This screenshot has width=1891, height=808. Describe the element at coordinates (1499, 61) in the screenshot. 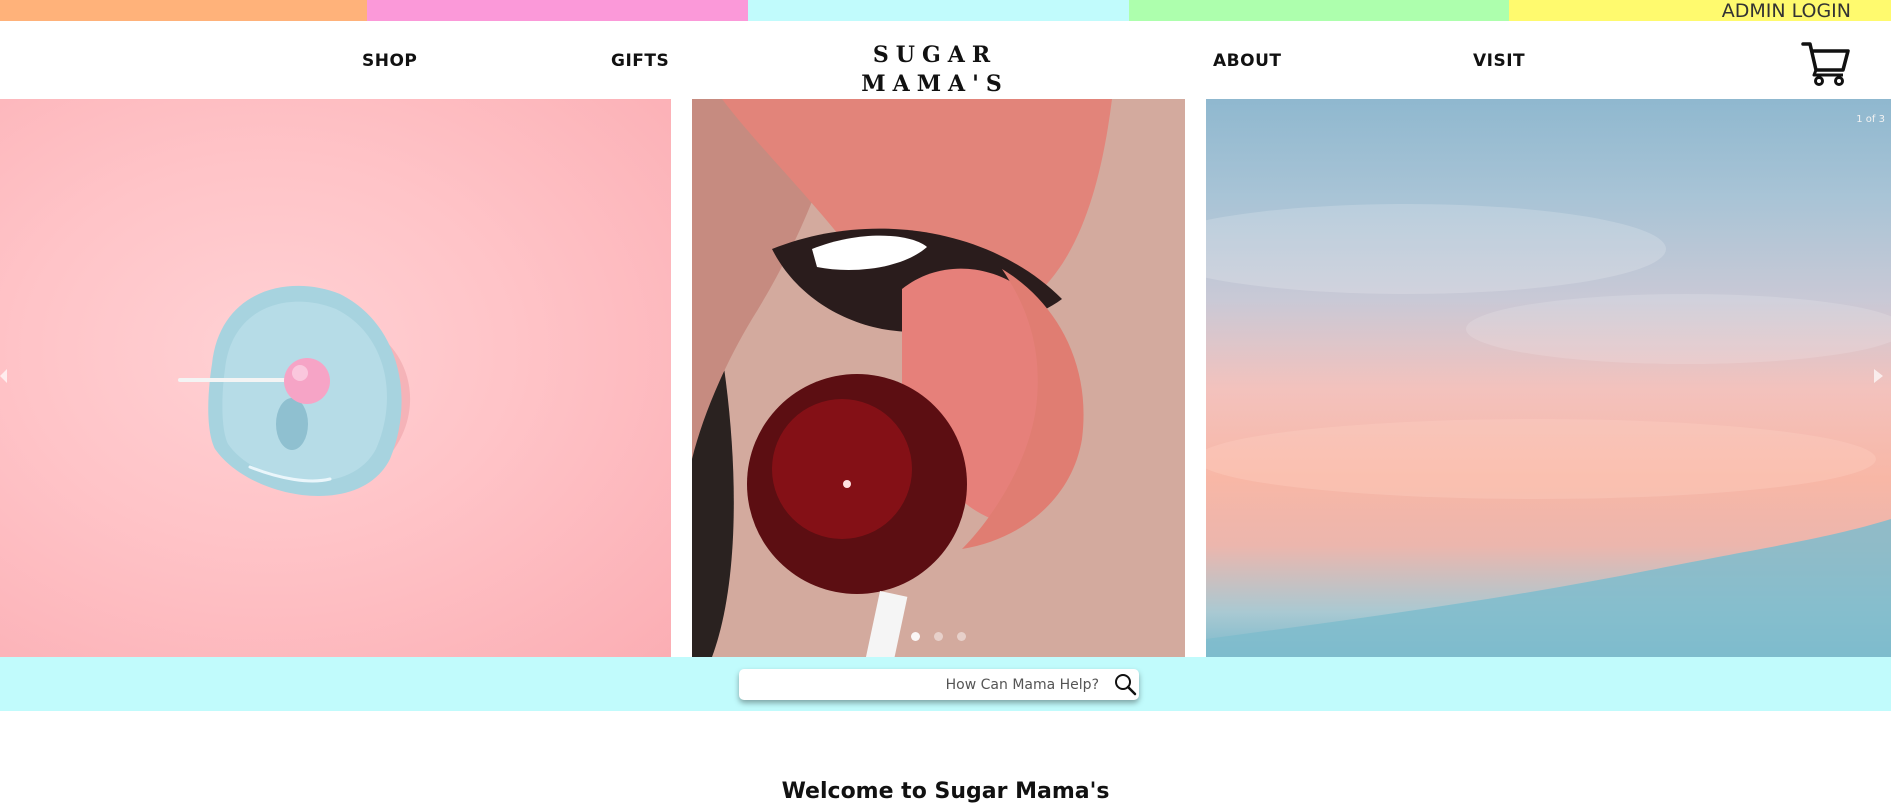

I see `nav-visit-link: VISIT` at that location.